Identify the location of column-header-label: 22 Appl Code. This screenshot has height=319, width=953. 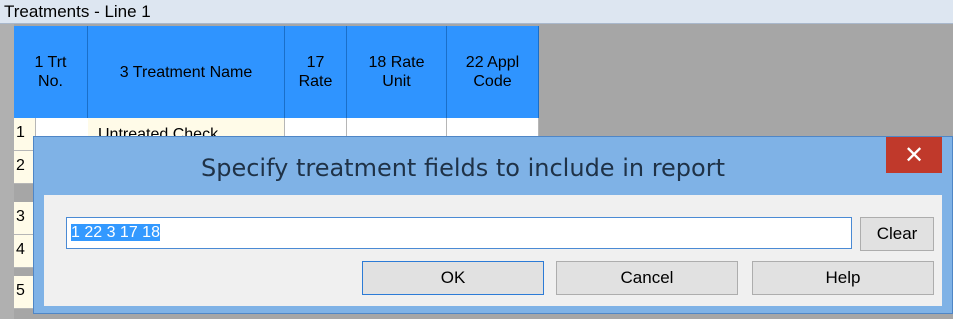
(492, 72).